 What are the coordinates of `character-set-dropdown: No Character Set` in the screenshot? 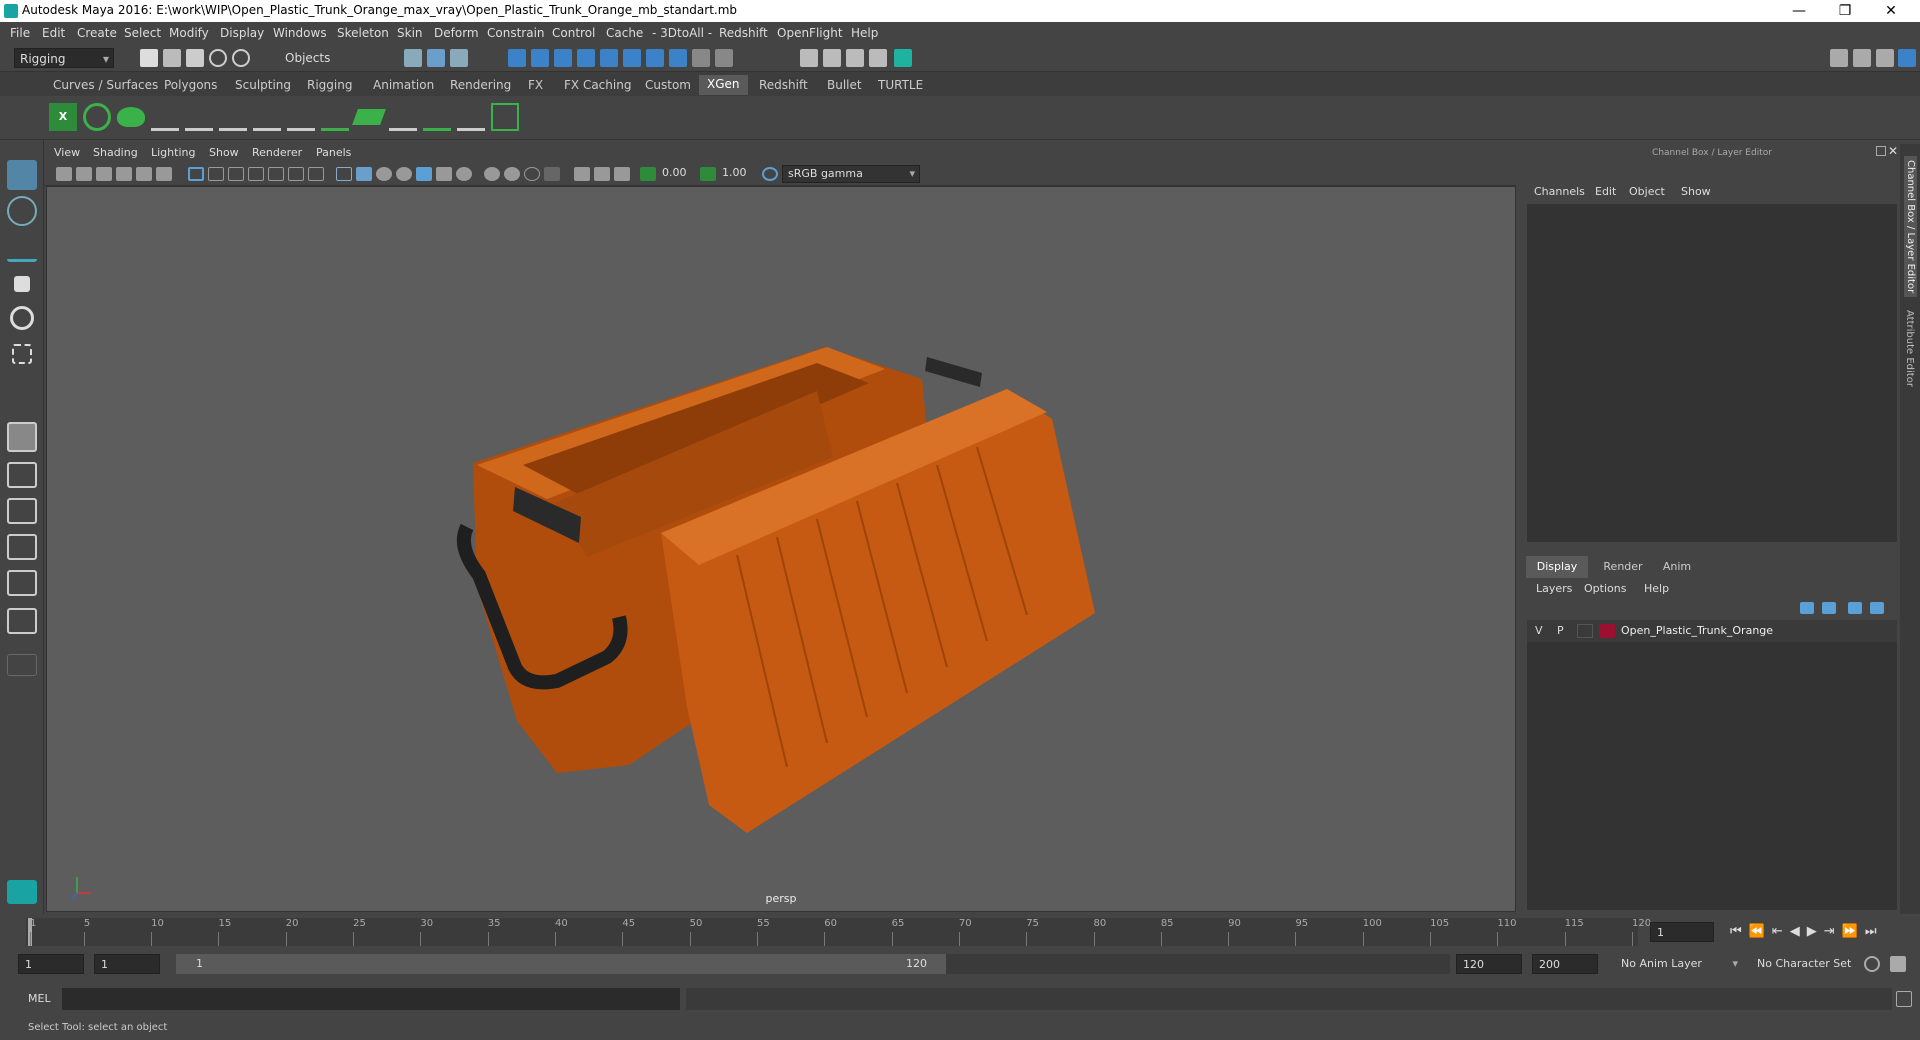 It's located at (1808, 964).